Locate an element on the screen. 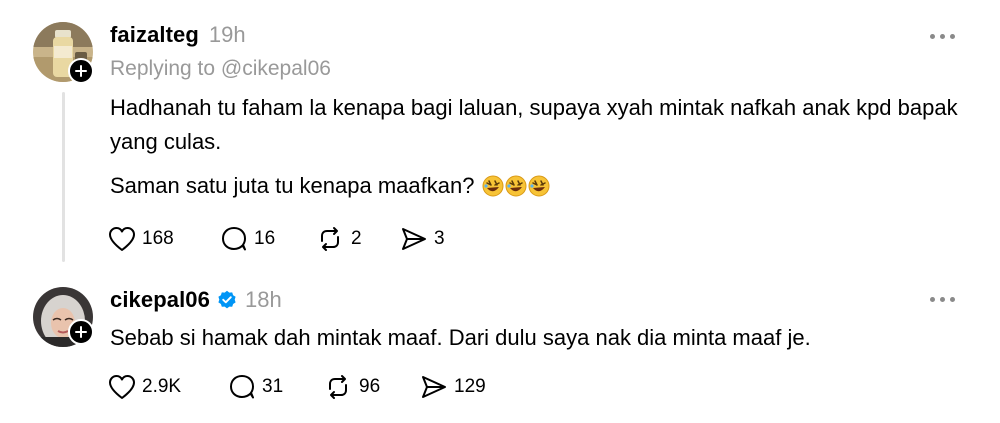 The height and width of the screenshot is (423, 1000). like-button: 168 is located at coordinates (164, 239).